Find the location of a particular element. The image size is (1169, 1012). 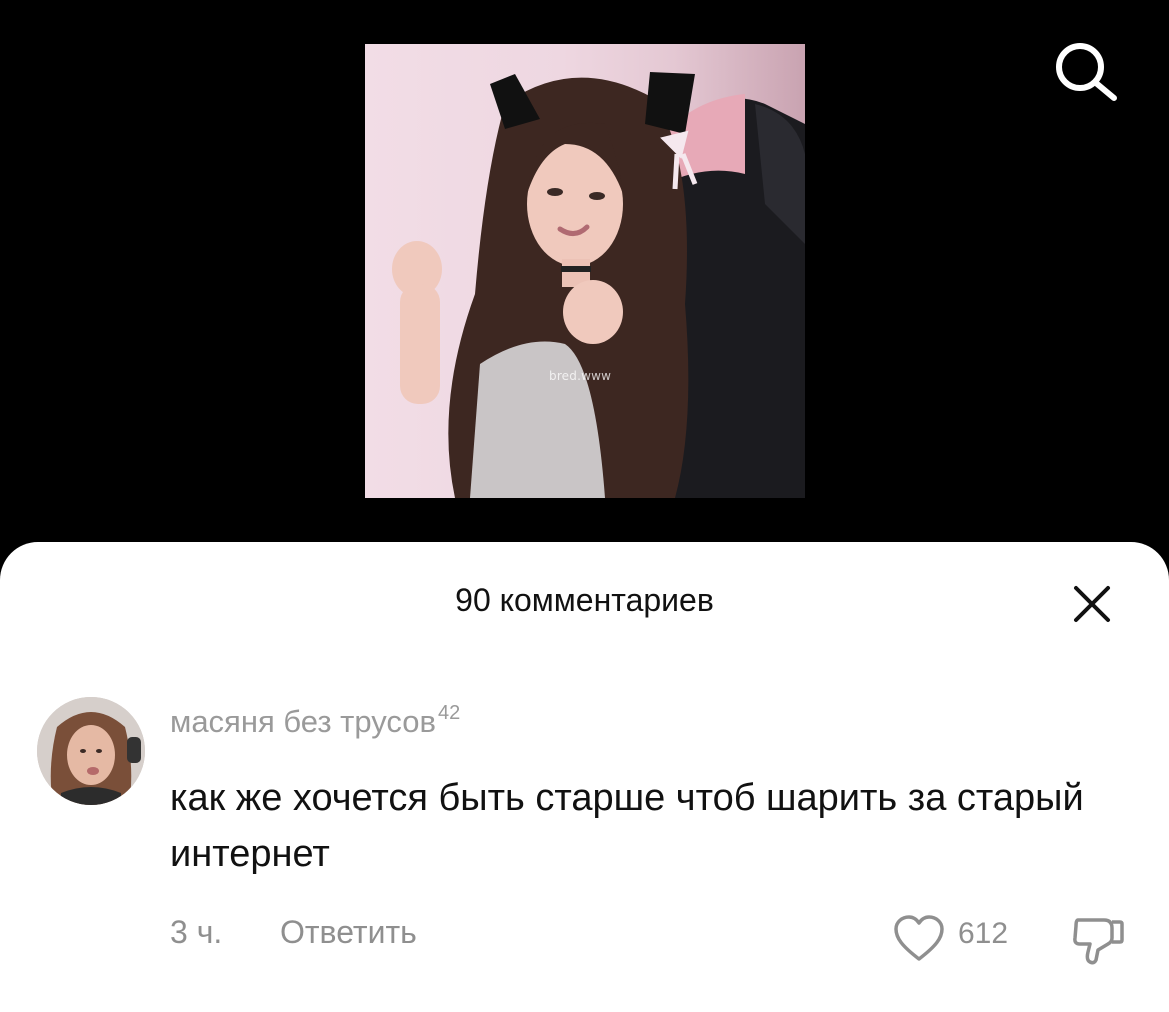

comment-time: 3 ч. is located at coordinates (196, 932).